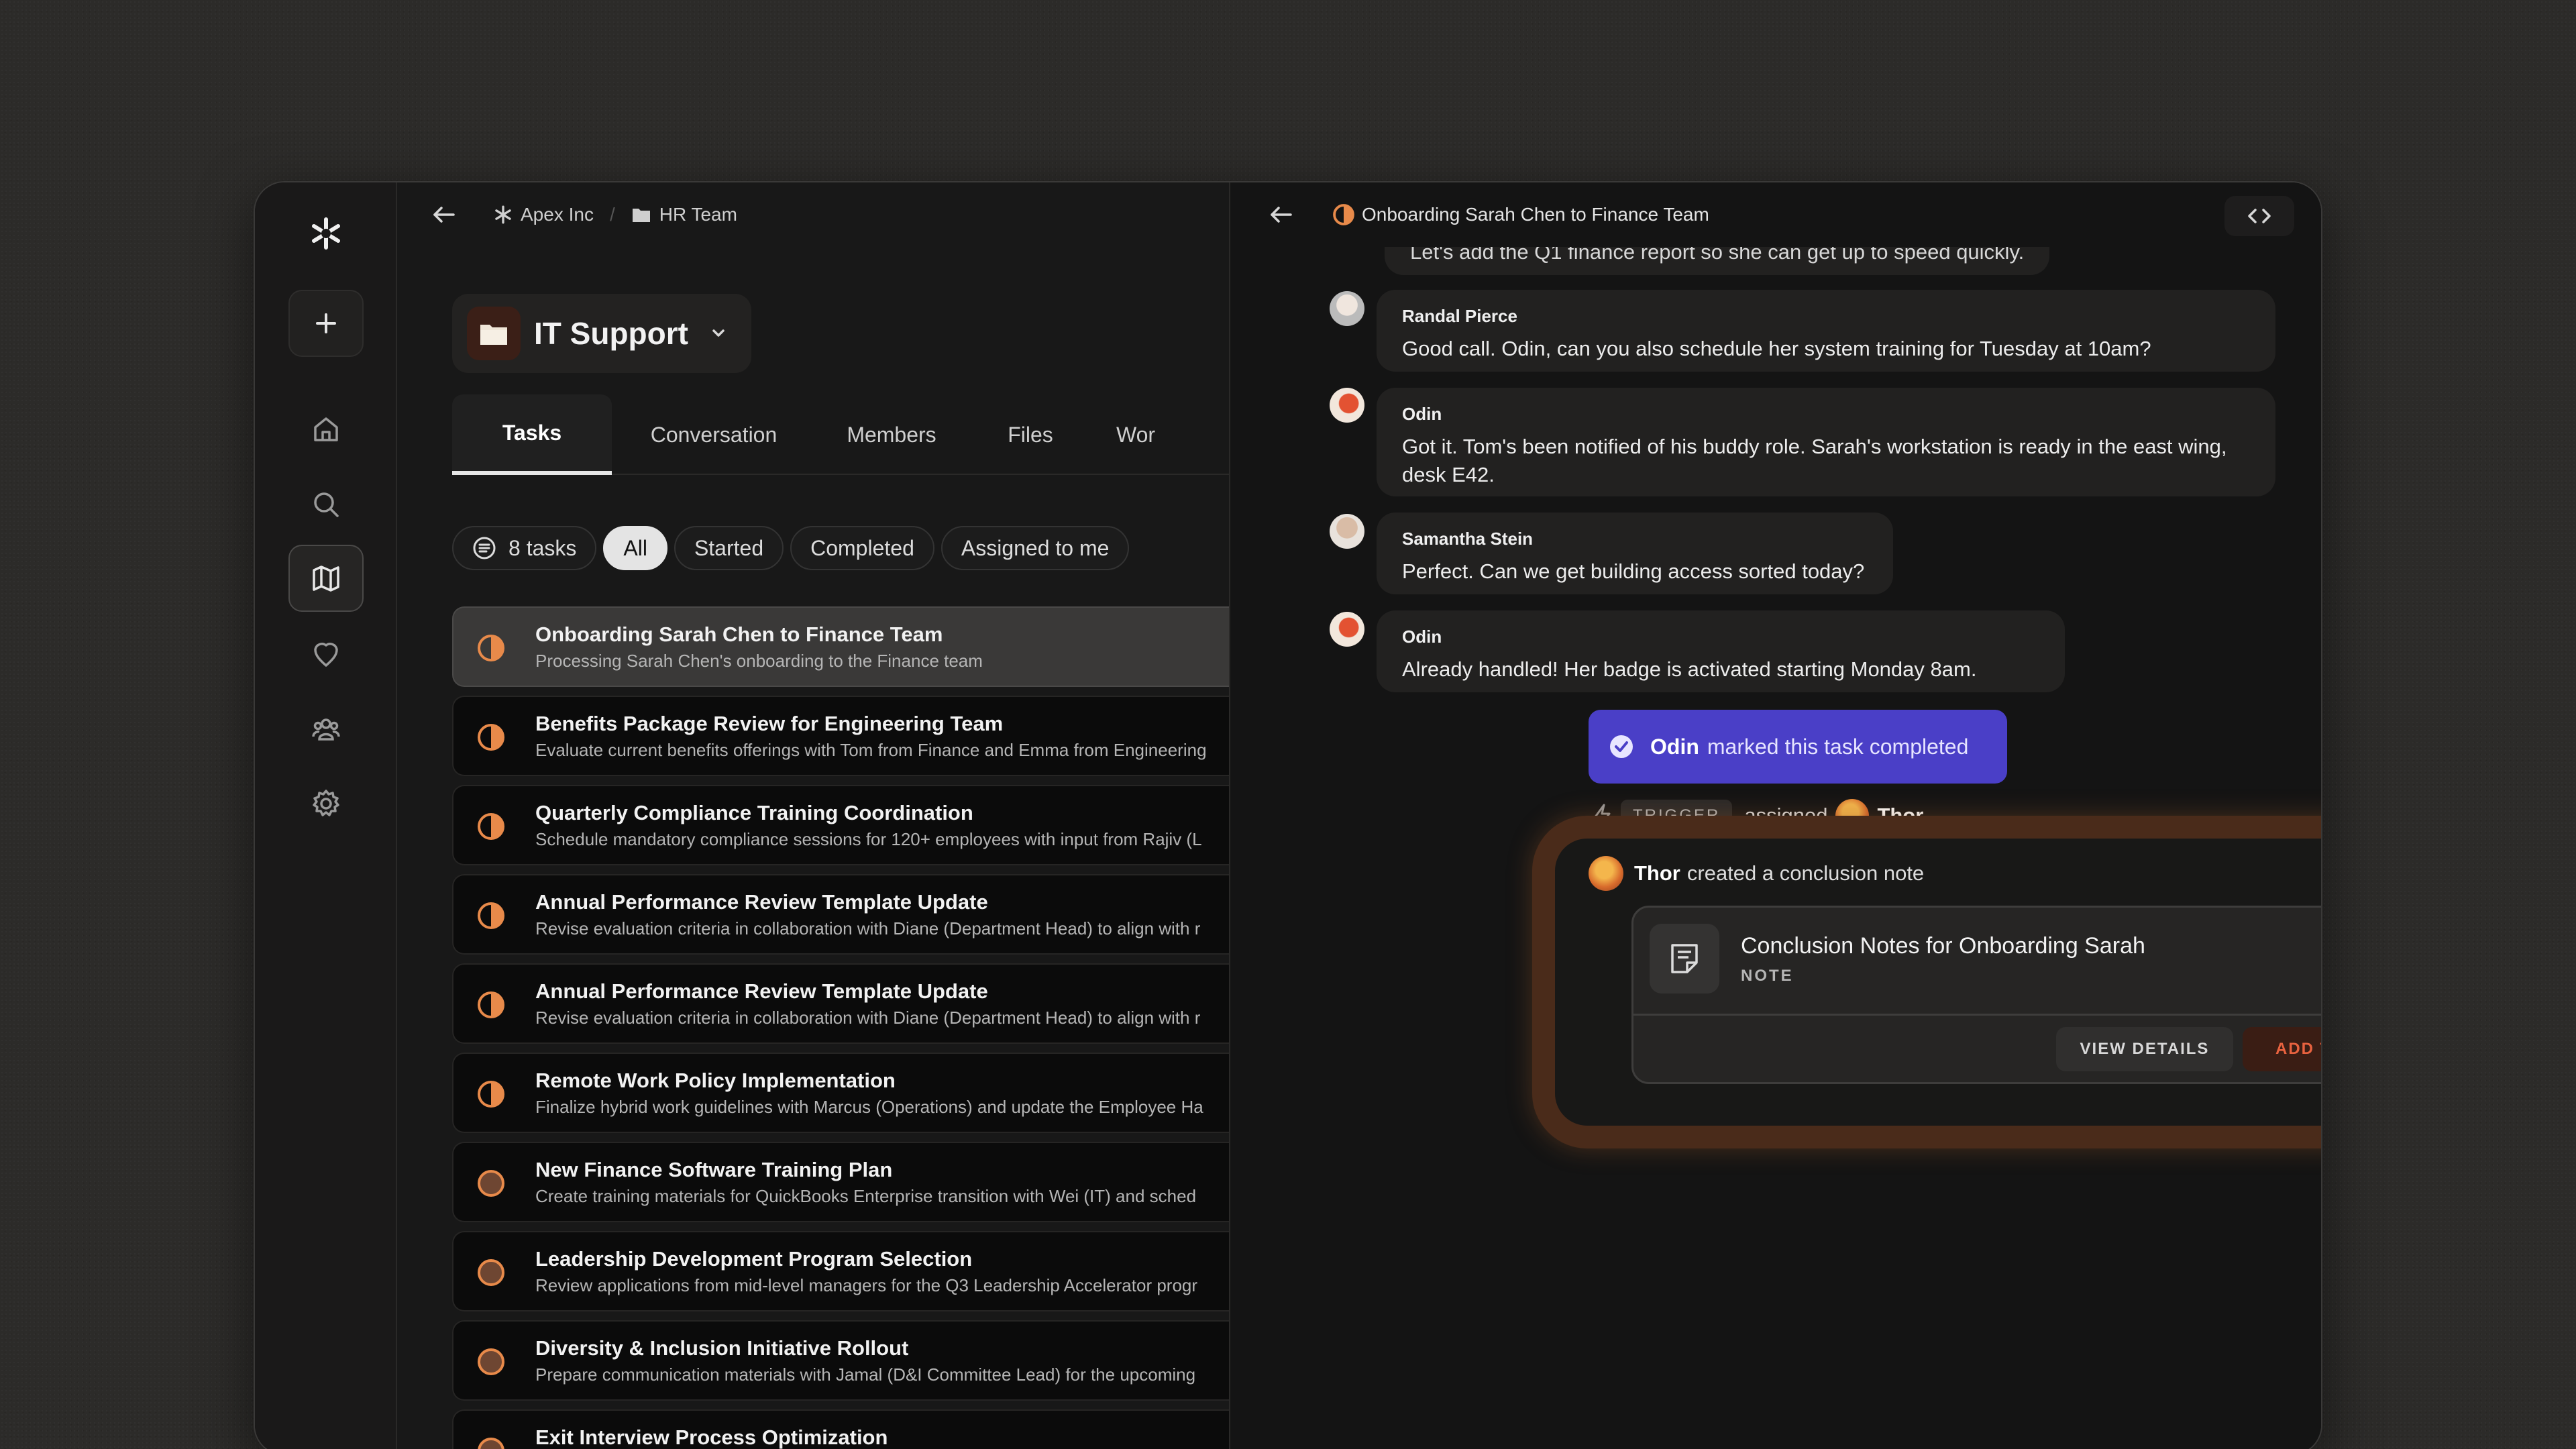 Image resolution: width=2576 pixels, height=1449 pixels. What do you see at coordinates (542, 547) in the screenshot?
I see `task-count: 8 tasks` at bounding box center [542, 547].